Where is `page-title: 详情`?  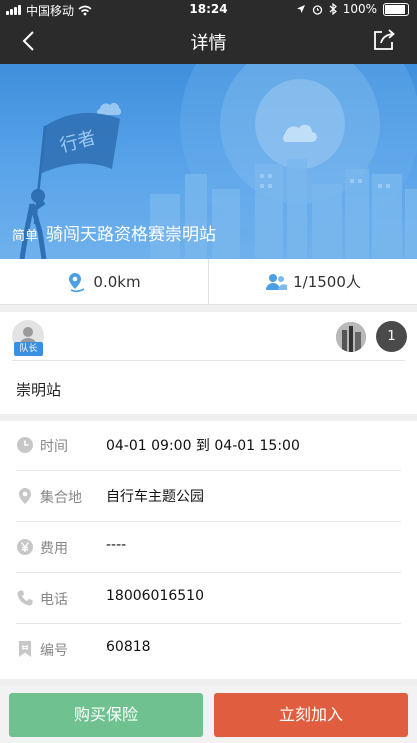
page-title: 详情 is located at coordinates (208, 43).